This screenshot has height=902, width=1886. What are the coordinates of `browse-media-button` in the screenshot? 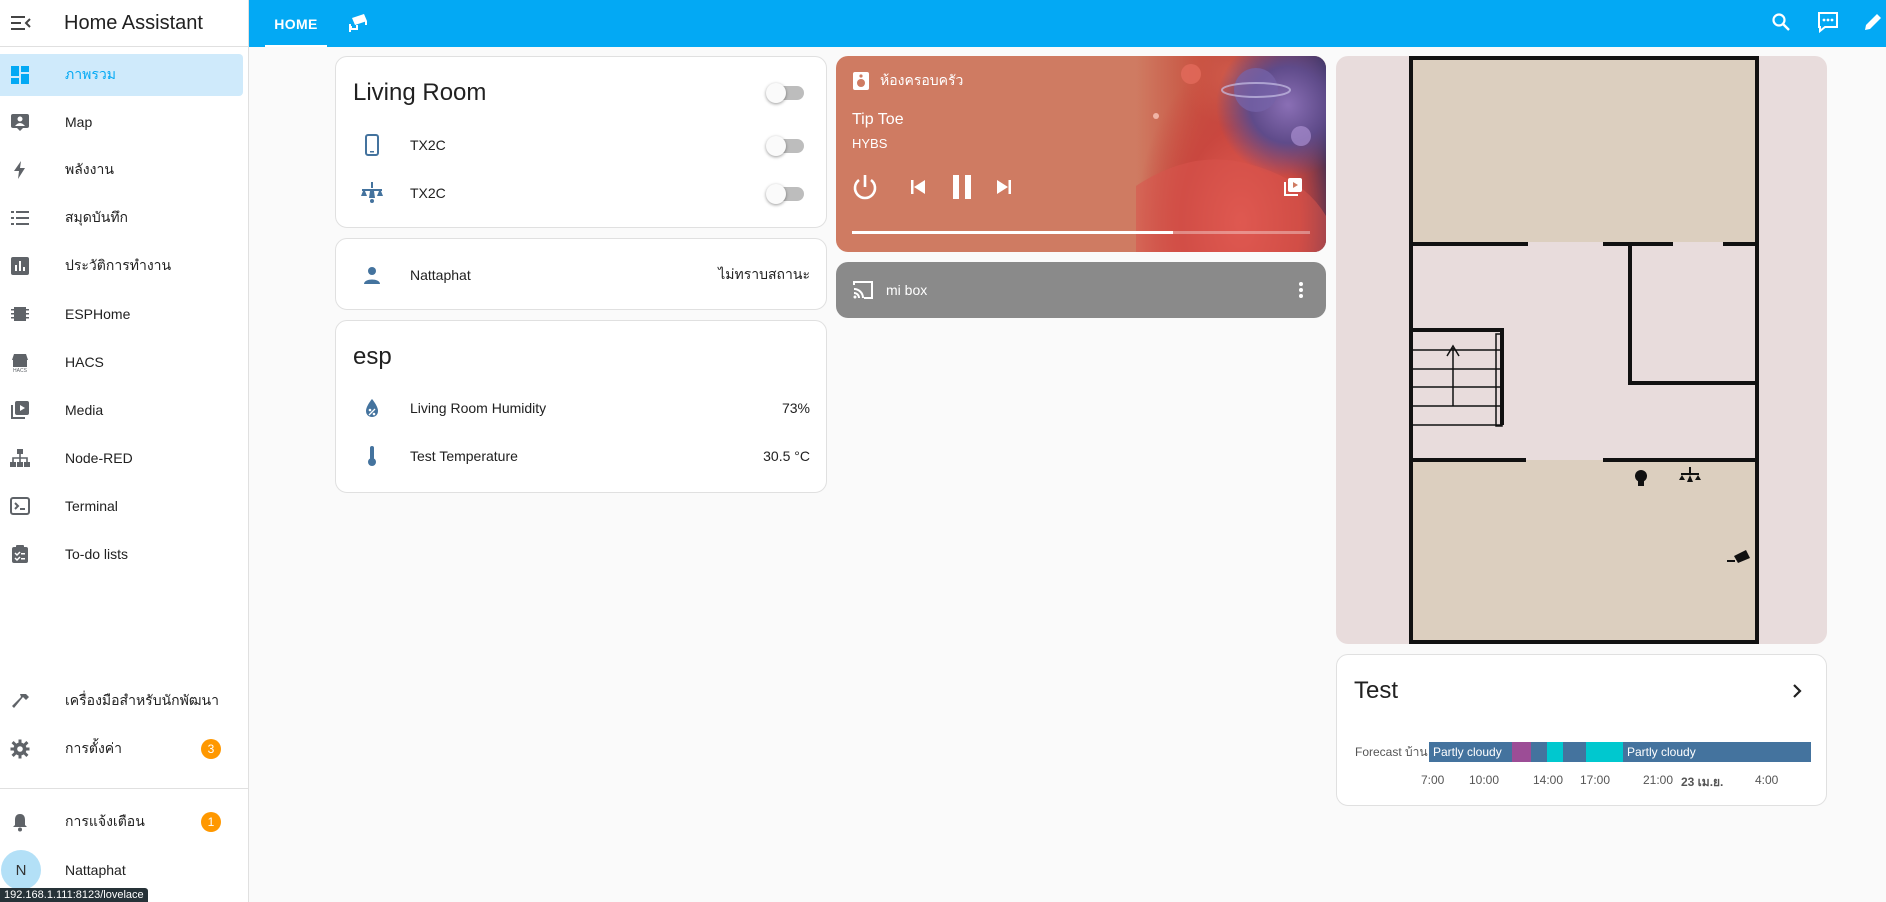 It's located at (1293, 187).